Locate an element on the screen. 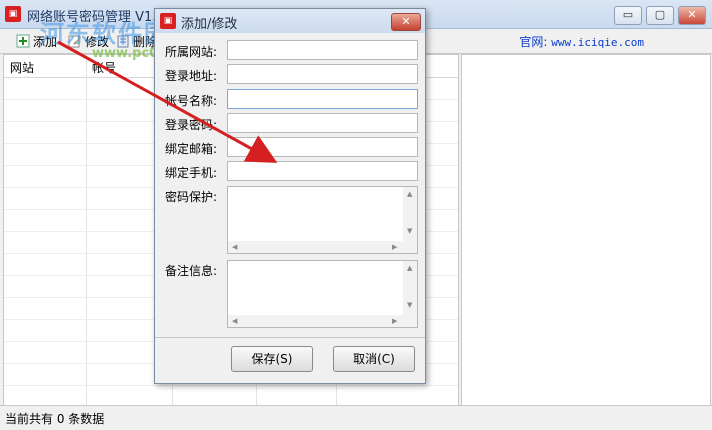 The height and width of the screenshot is (430, 712). label-login-url: 登录地址: is located at coordinates (191, 76).